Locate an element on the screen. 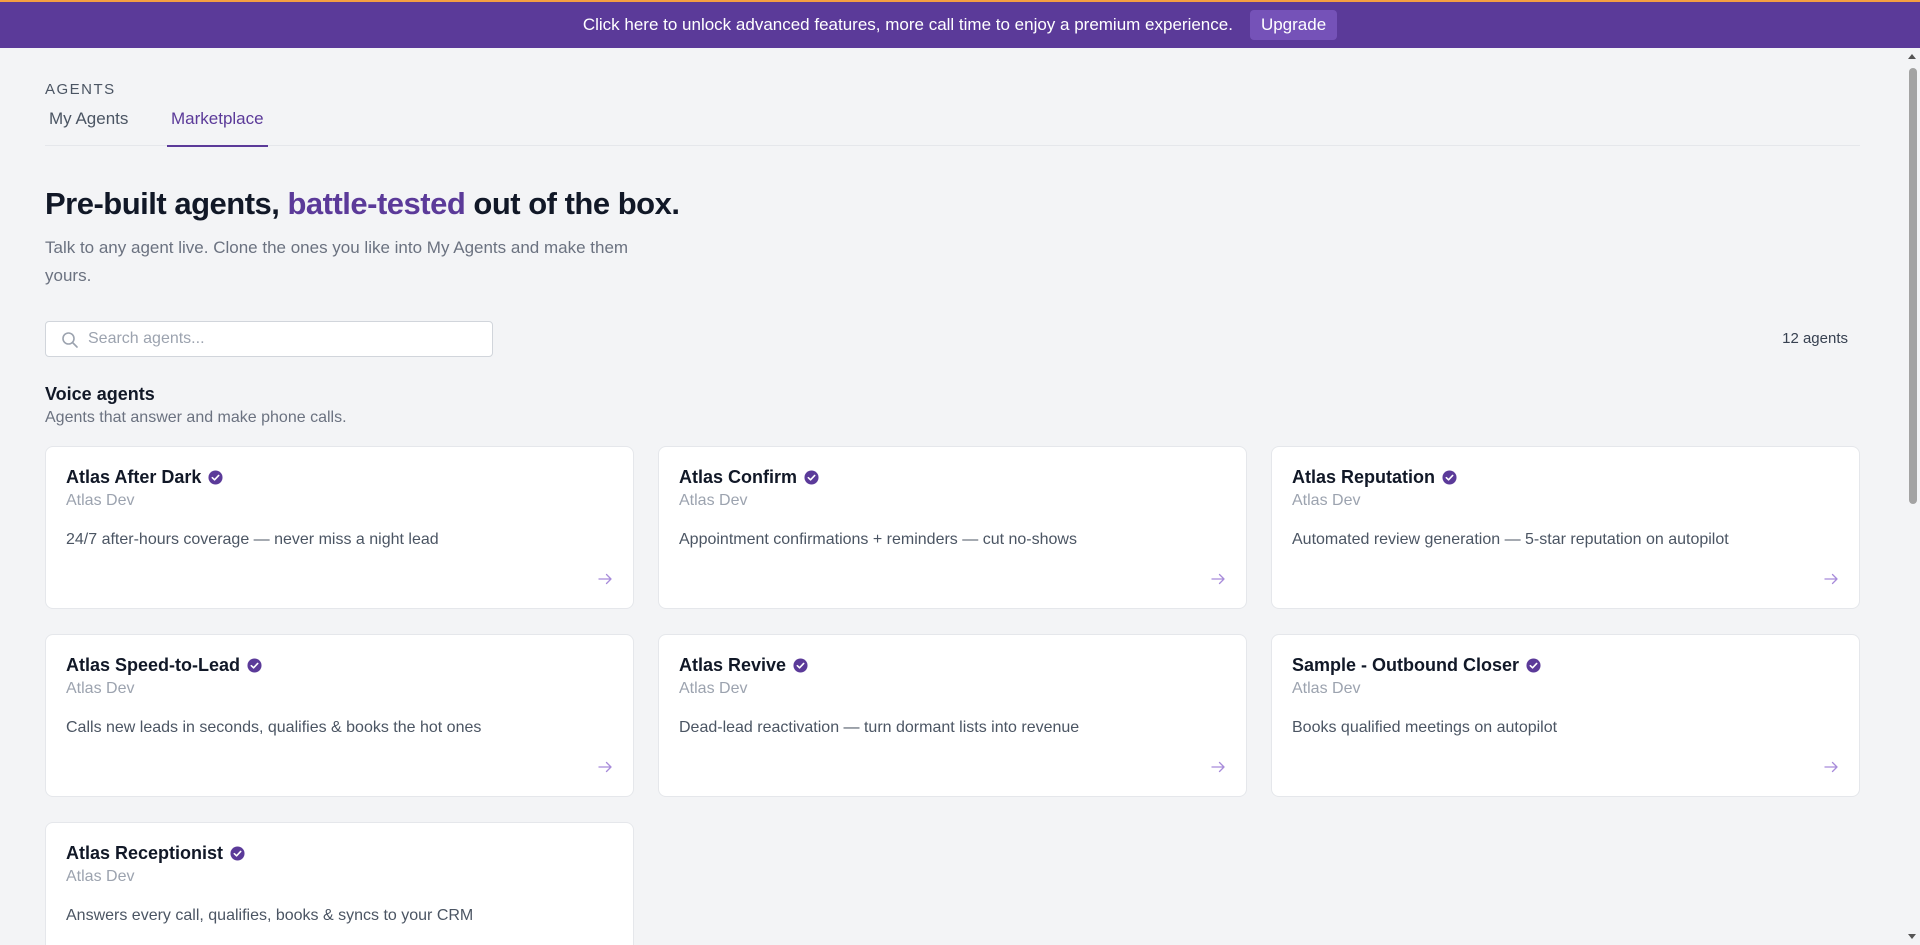 The image size is (1920, 945). agent-name-row: Atlas Reputation is located at coordinates (1374, 477).